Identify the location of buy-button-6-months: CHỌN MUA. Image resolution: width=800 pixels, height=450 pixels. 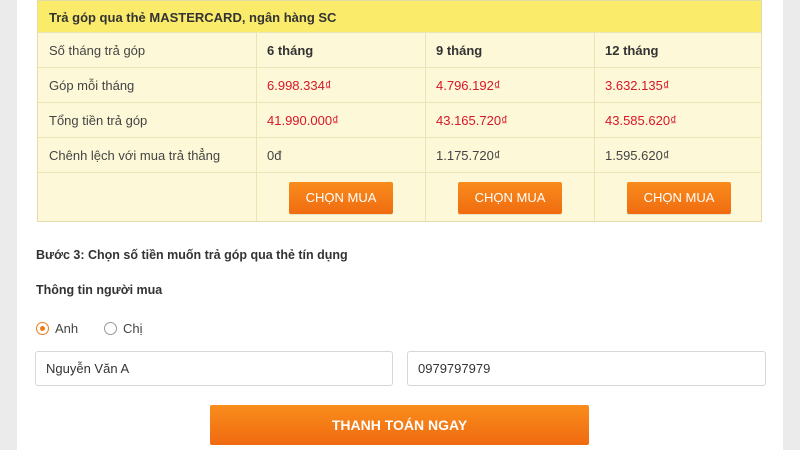
(341, 198).